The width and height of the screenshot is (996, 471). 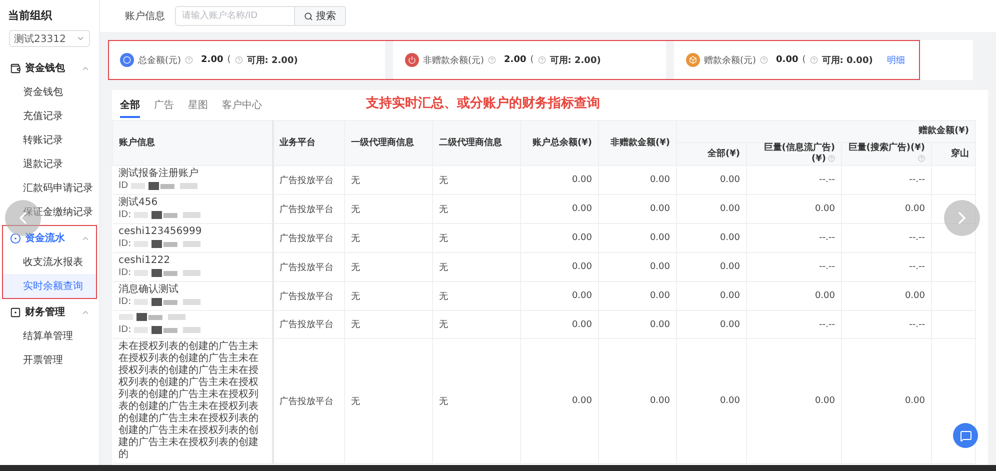 What do you see at coordinates (730, 60) in the screenshot?
I see `card-label: 赠款余额(元)` at bounding box center [730, 60].